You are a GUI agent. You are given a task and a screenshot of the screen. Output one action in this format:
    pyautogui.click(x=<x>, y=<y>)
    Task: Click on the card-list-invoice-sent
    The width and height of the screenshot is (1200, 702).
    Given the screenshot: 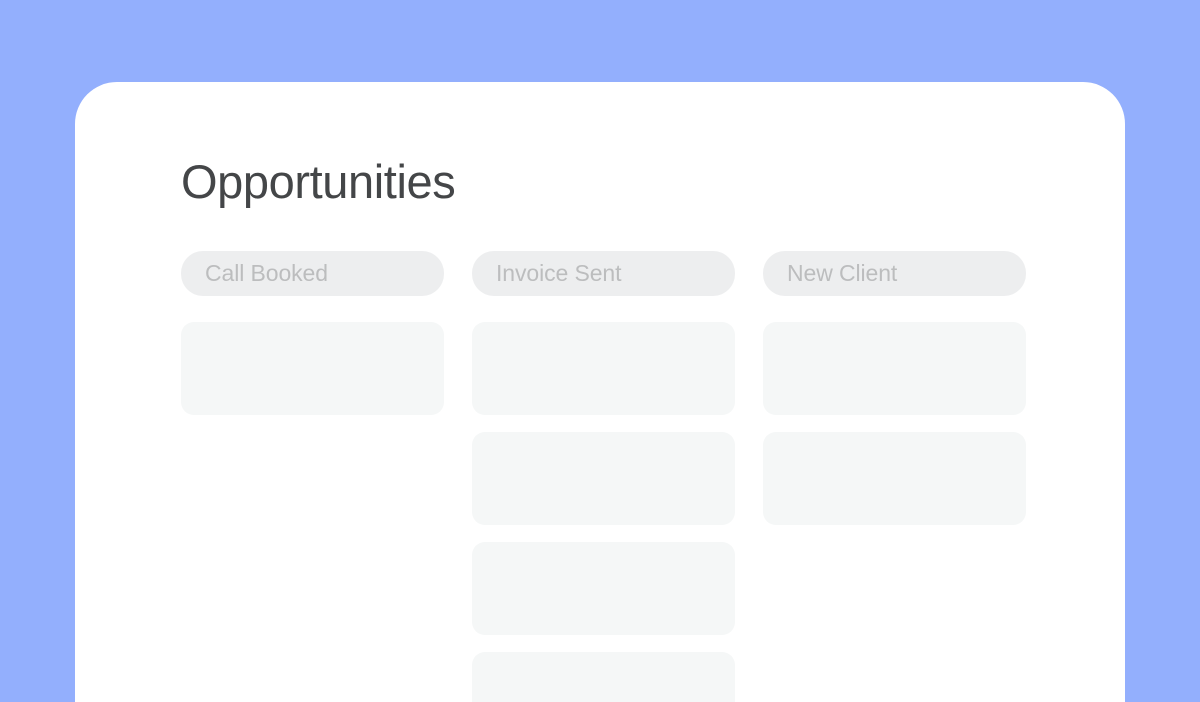 What is the action you would take?
    pyautogui.click(x=603, y=512)
    